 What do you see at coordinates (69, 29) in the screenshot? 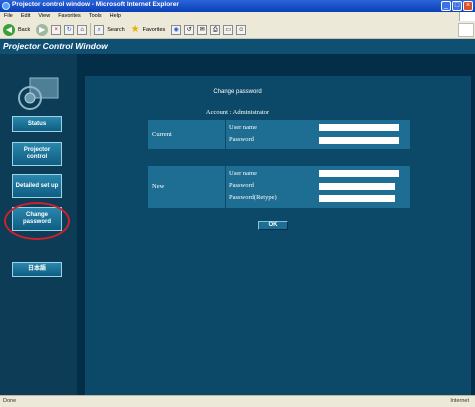
I see `refresh-icon: ↻` at bounding box center [69, 29].